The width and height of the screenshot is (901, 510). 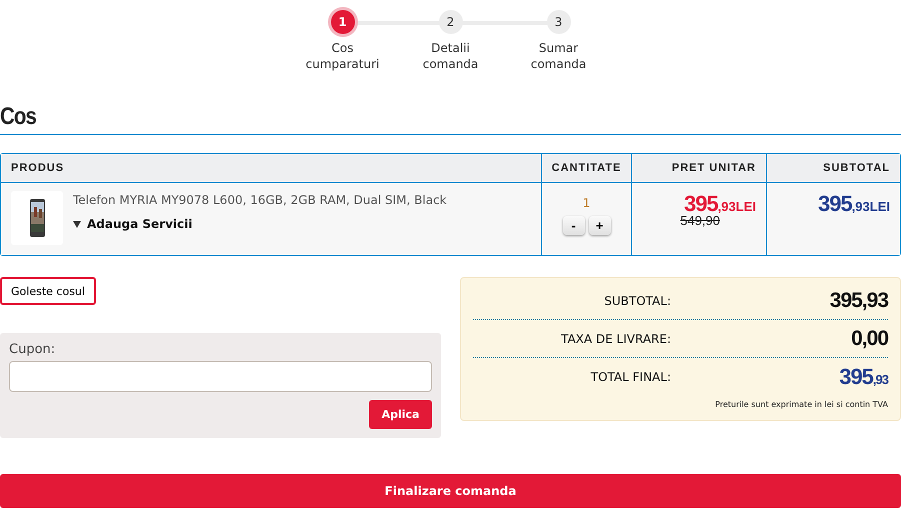 I want to click on unit-price: 395,93LEI, so click(x=720, y=203).